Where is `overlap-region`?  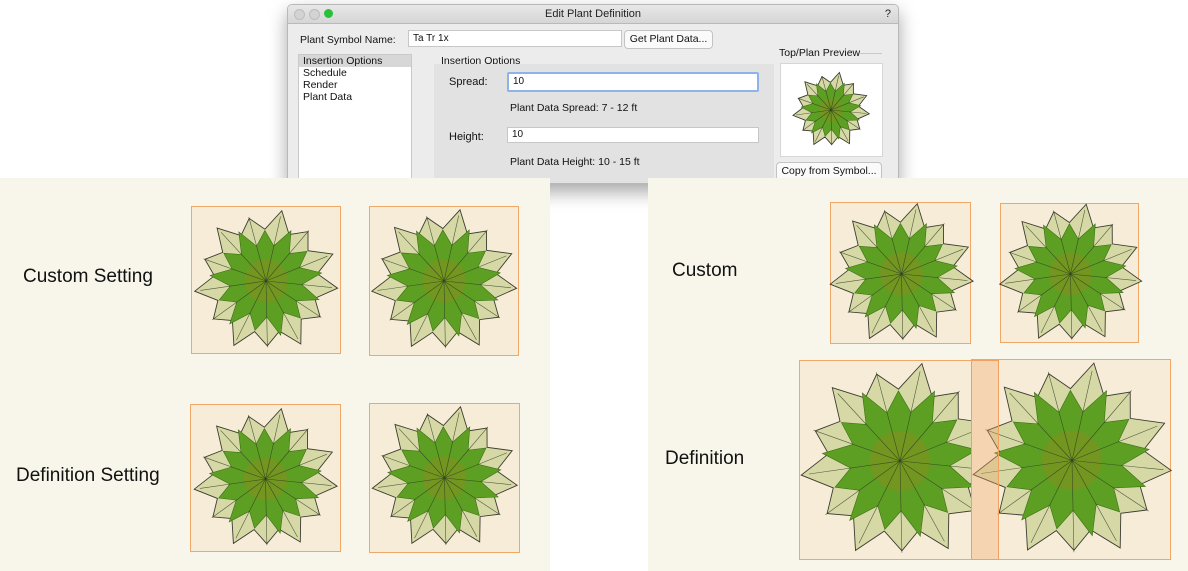
overlap-region is located at coordinates (985, 460).